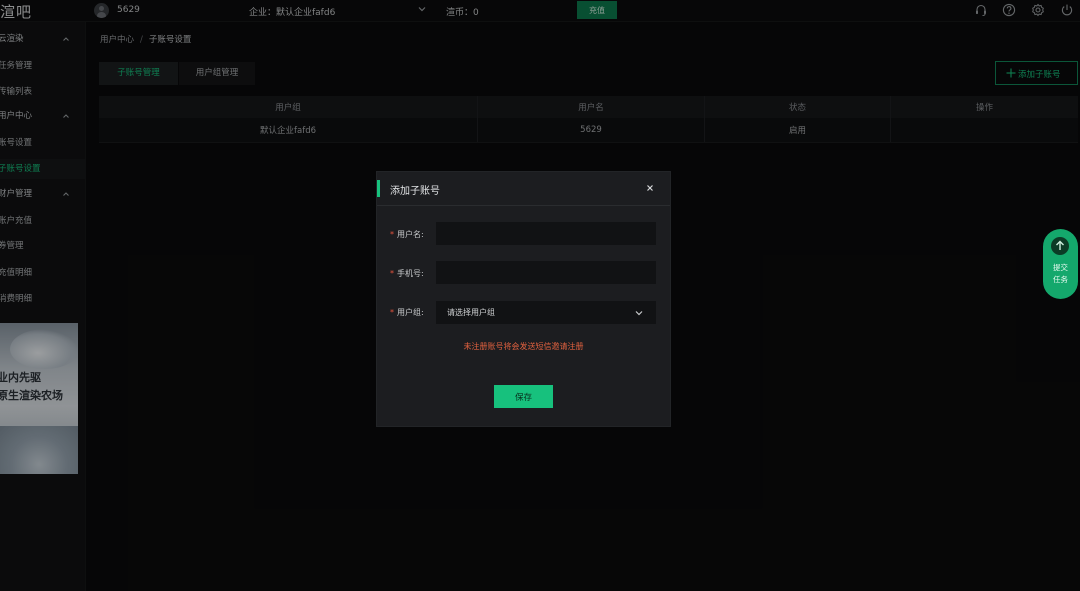  I want to click on user-group-label-text: 用户组:, so click(410, 312).